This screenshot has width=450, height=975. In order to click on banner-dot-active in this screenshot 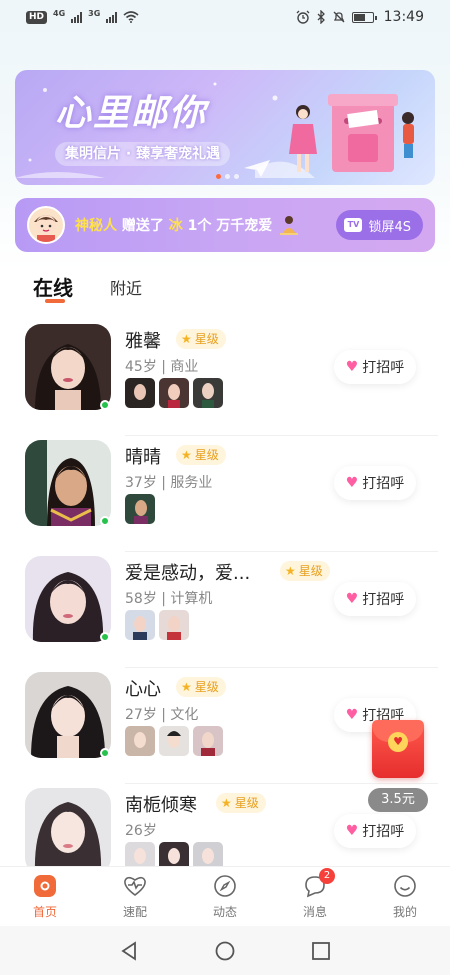, I will do `click(218, 176)`.